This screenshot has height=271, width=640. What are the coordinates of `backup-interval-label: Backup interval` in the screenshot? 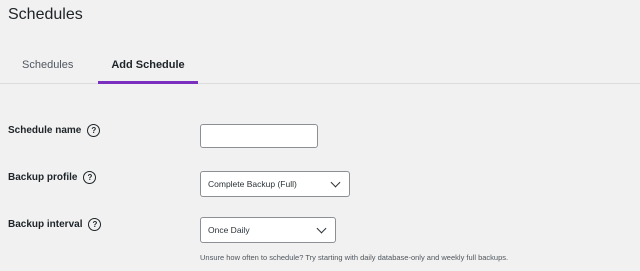 It's located at (45, 224).